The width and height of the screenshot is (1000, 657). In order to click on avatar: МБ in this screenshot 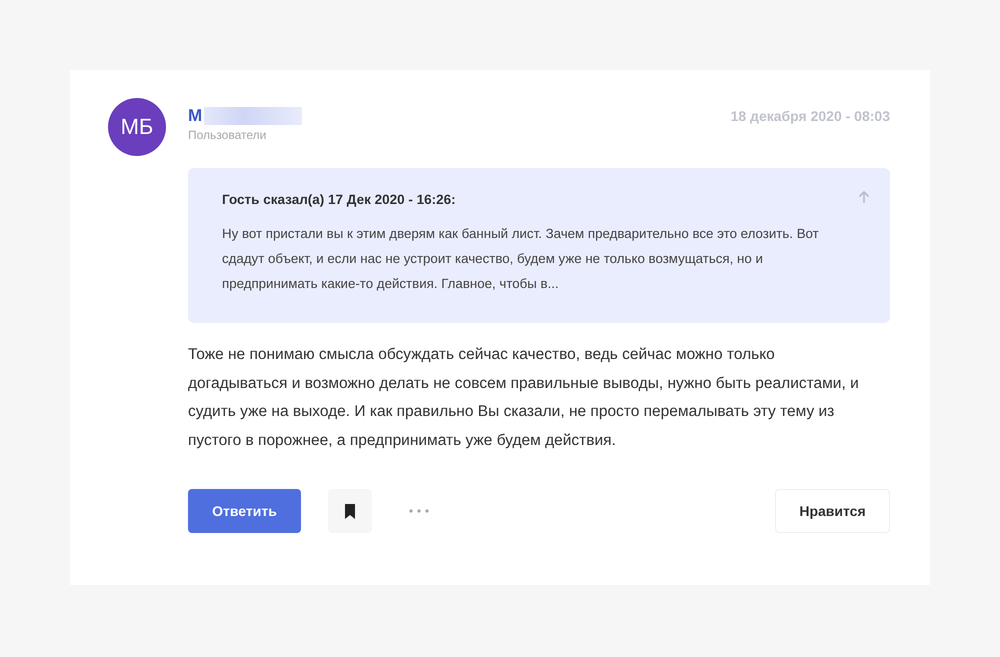, I will do `click(137, 127)`.